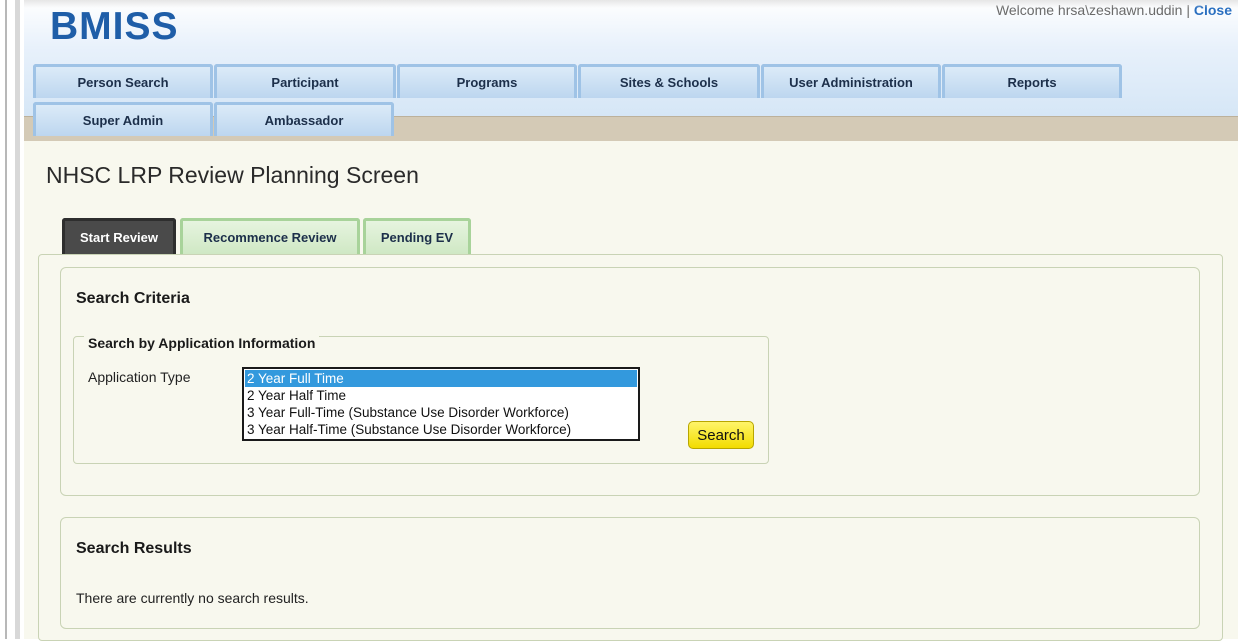 The width and height of the screenshot is (1238, 641). Describe the element at coordinates (441, 395) in the screenshot. I see `listbox-option: 2 Year Half Time` at that location.